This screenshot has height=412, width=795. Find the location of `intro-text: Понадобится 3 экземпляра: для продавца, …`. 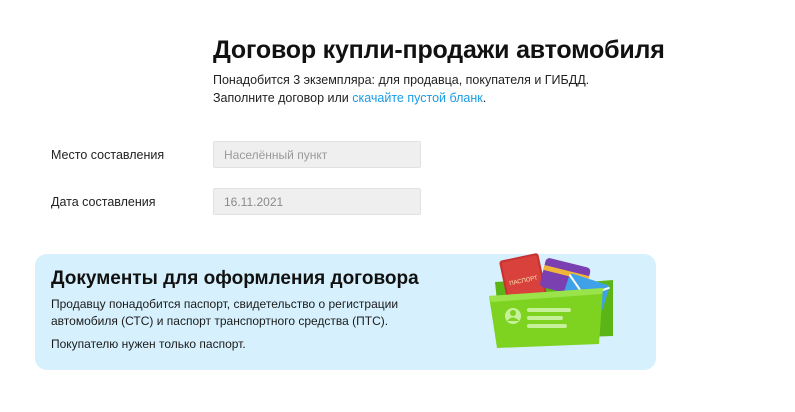

intro-text: Понадобится 3 экземпляра: для продавца, … is located at coordinates (401, 89).